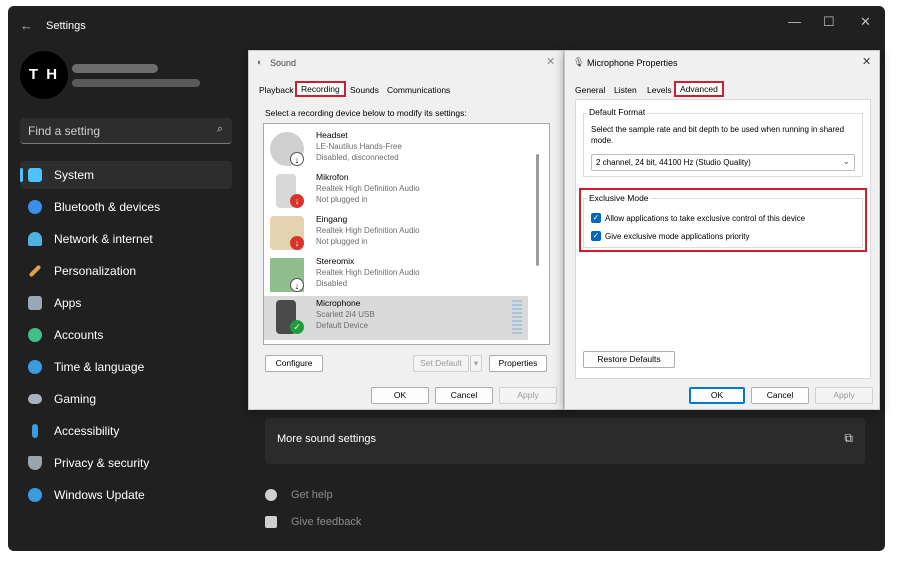 The width and height of the screenshot is (900, 569). What do you see at coordinates (219, 129) in the screenshot?
I see `search-icon: ⌕` at bounding box center [219, 129].